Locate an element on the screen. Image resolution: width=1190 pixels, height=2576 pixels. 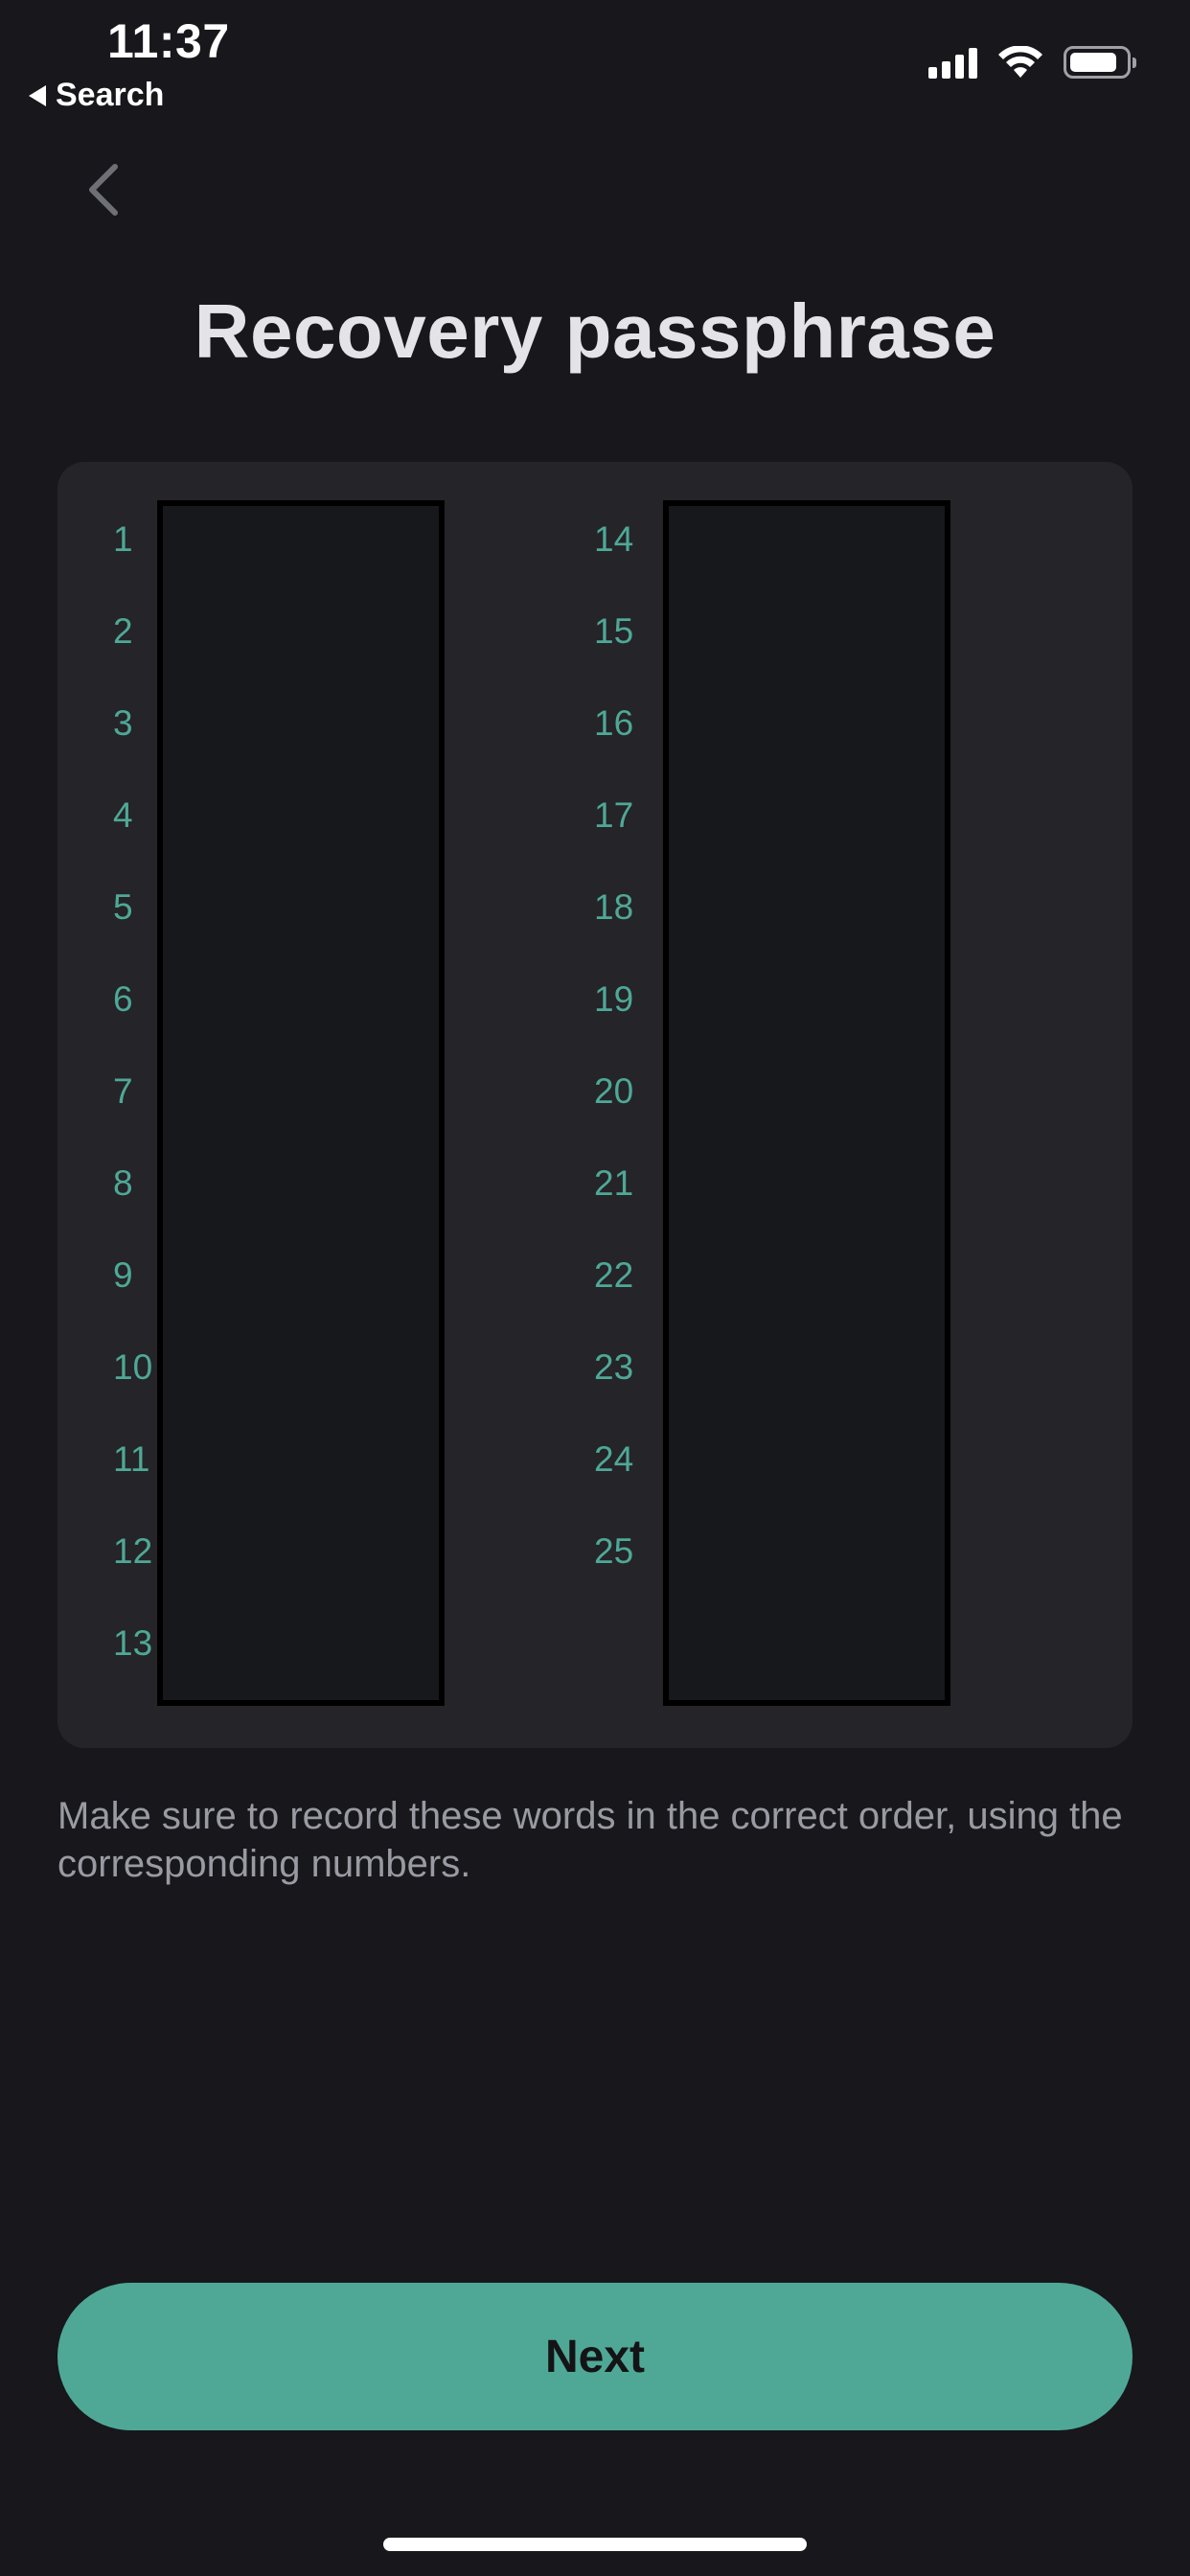
home-indicator is located at coordinates (595, 2544).